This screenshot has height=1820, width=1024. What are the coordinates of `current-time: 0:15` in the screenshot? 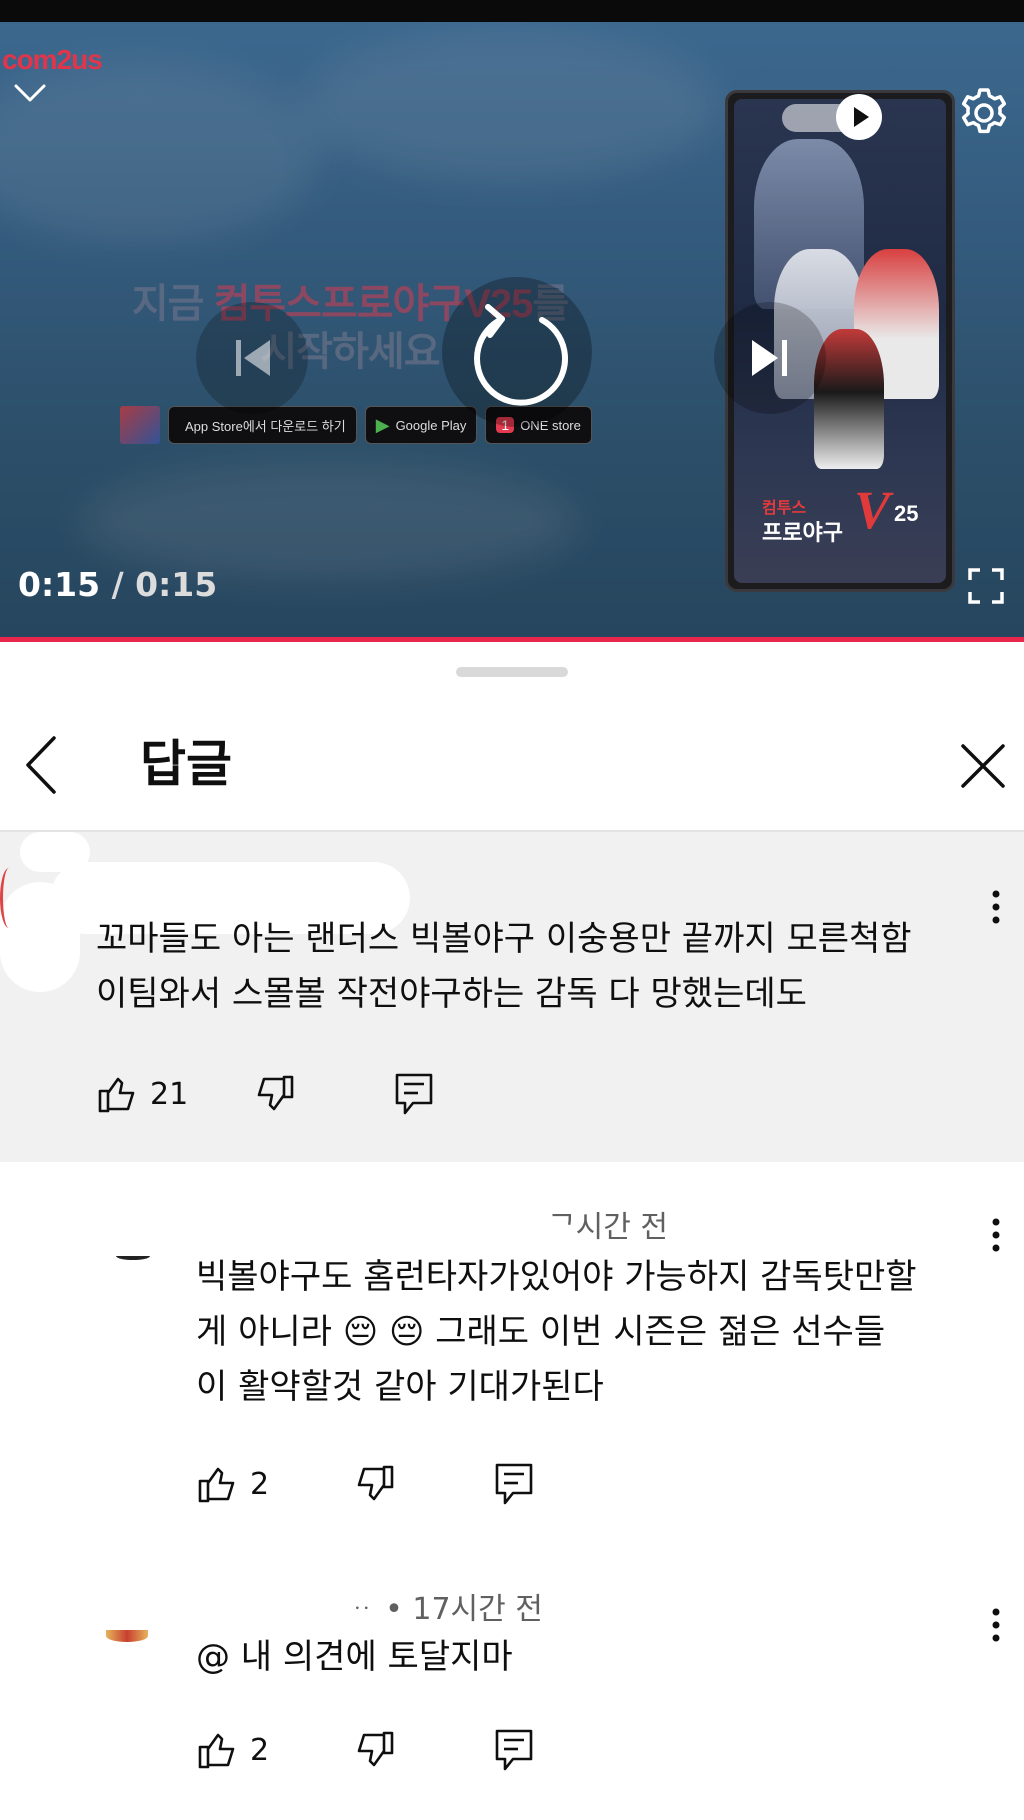 It's located at (59, 584).